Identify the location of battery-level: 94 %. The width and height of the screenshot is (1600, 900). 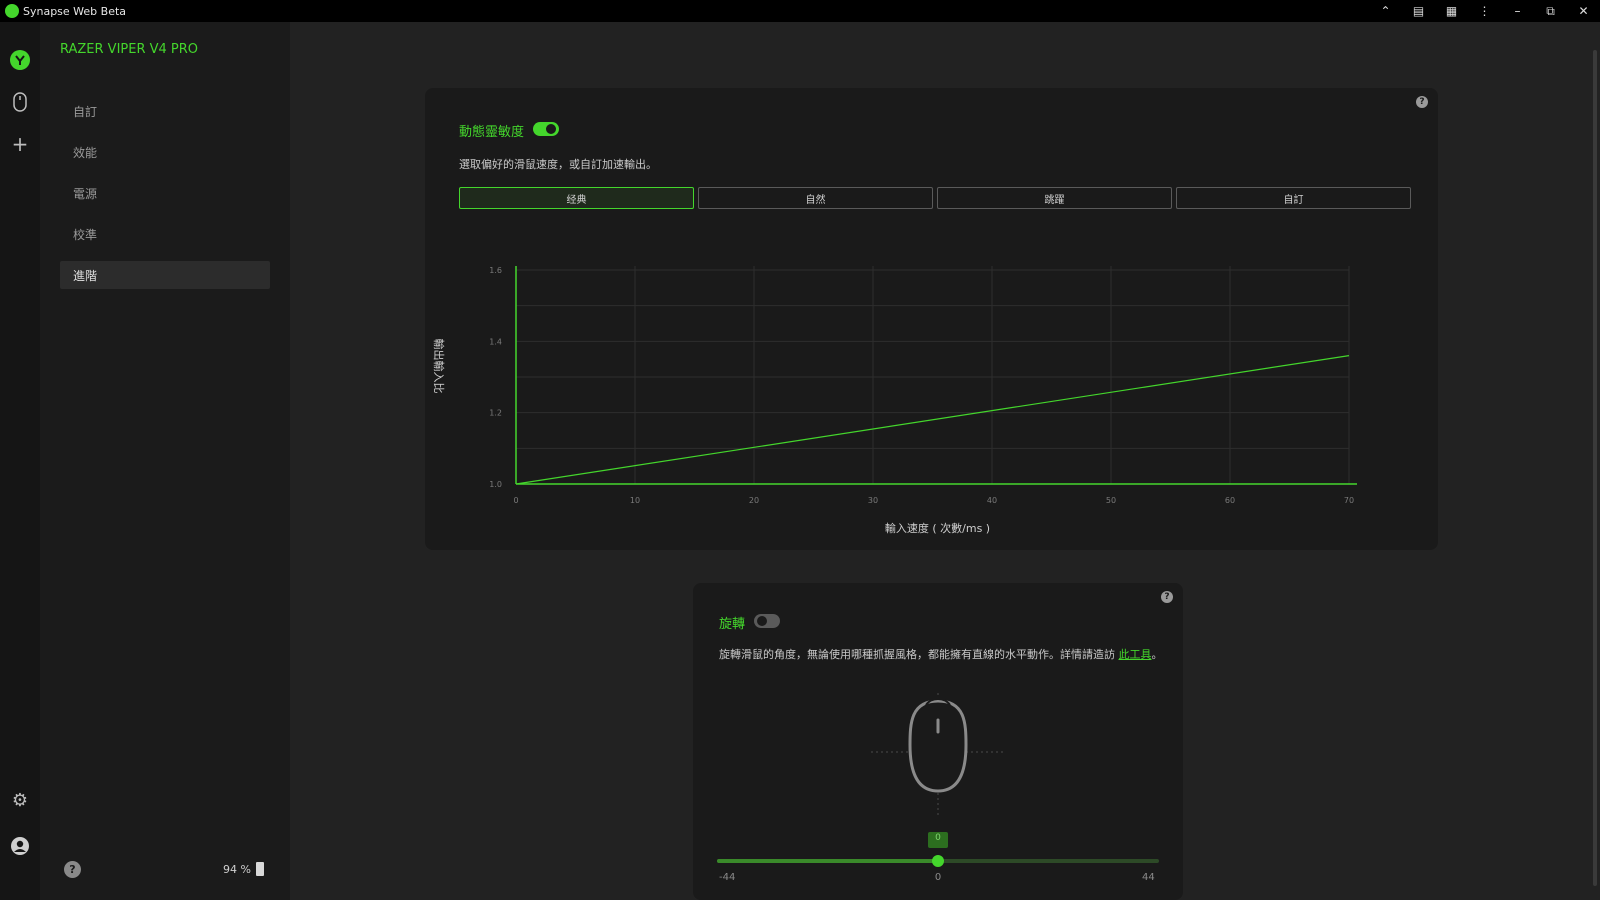
(237, 869).